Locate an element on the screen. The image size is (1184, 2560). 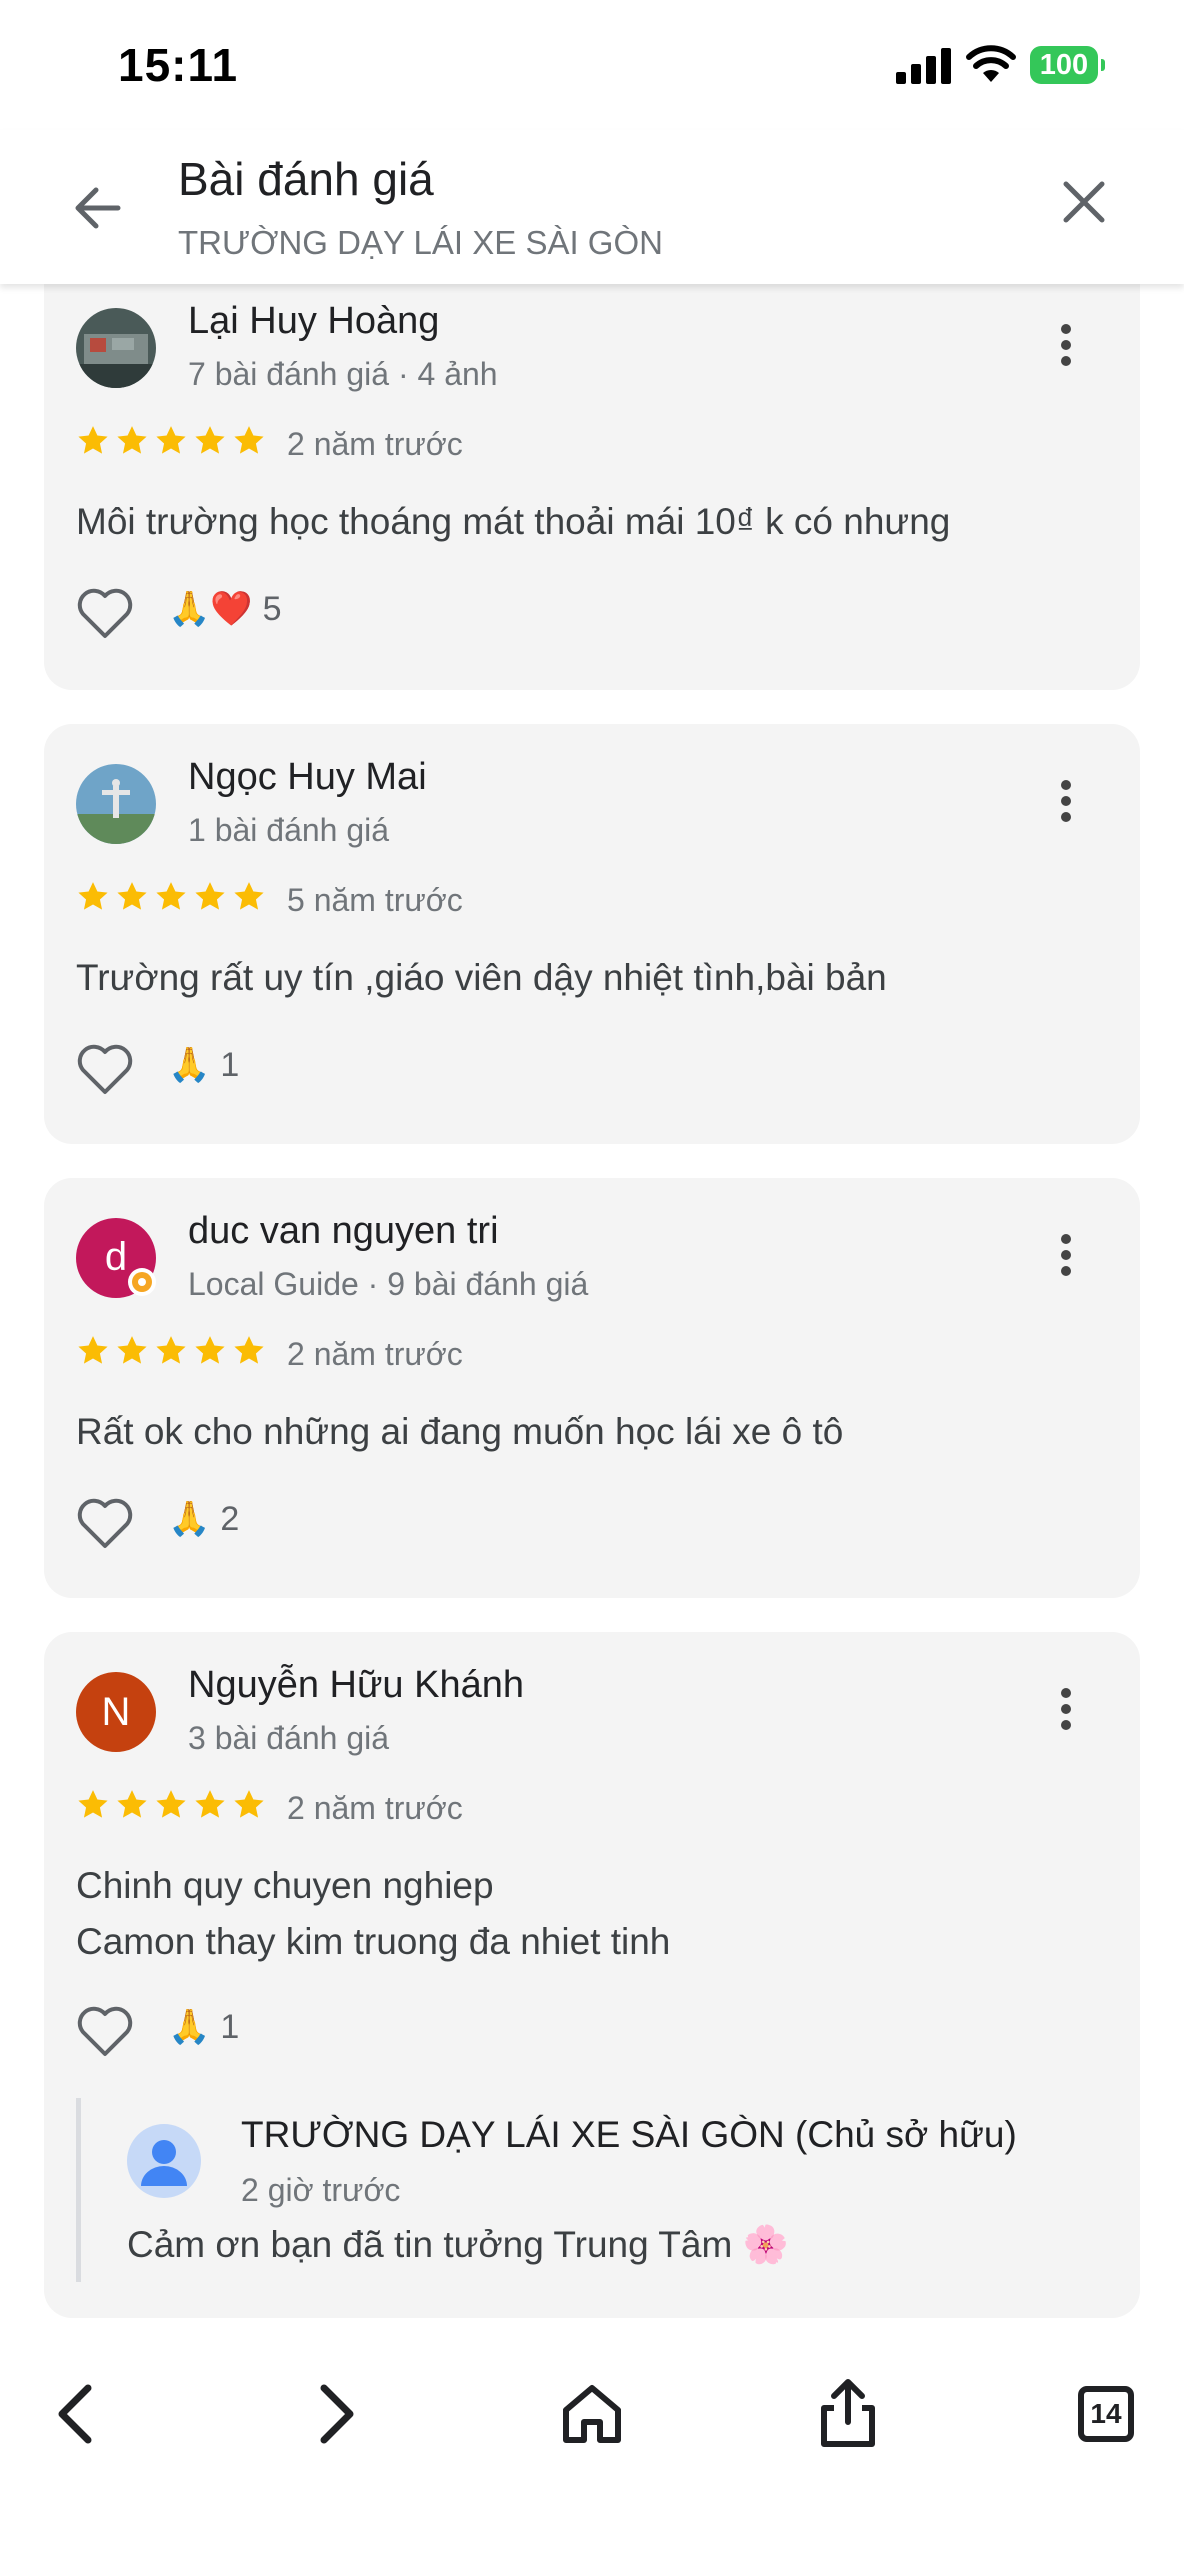
battery-level: 100 is located at coordinates (1064, 65).